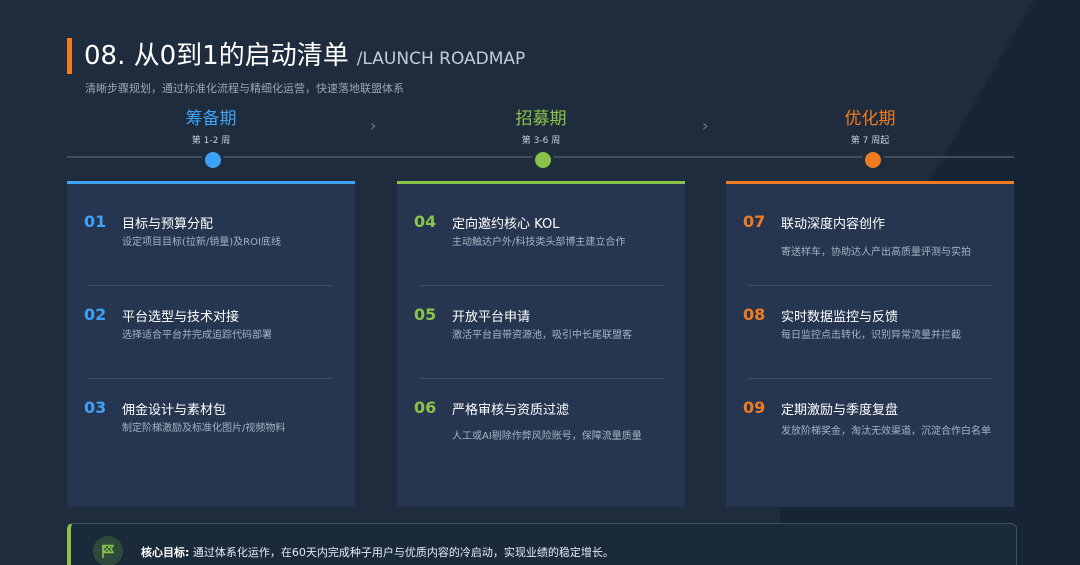 The width and height of the screenshot is (1080, 565). Describe the element at coordinates (506, 224) in the screenshot. I see `task-title: 定向邀约核心 KOL` at that location.